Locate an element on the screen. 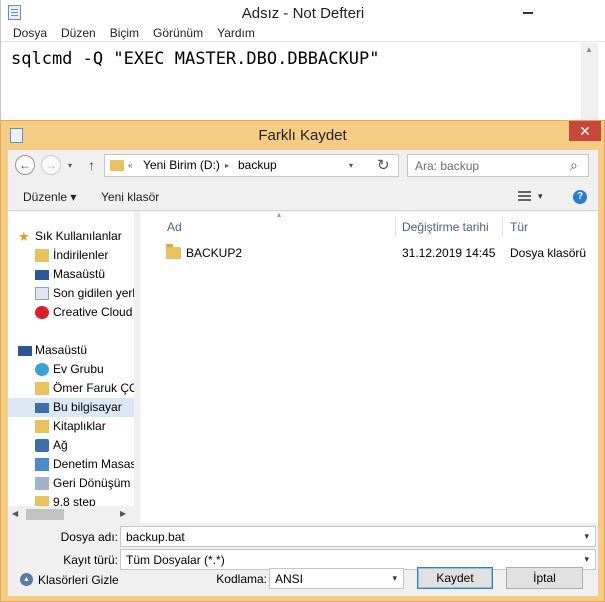 The width and height of the screenshot is (605, 602). menu-help: Yardım is located at coordinates (236, 33).